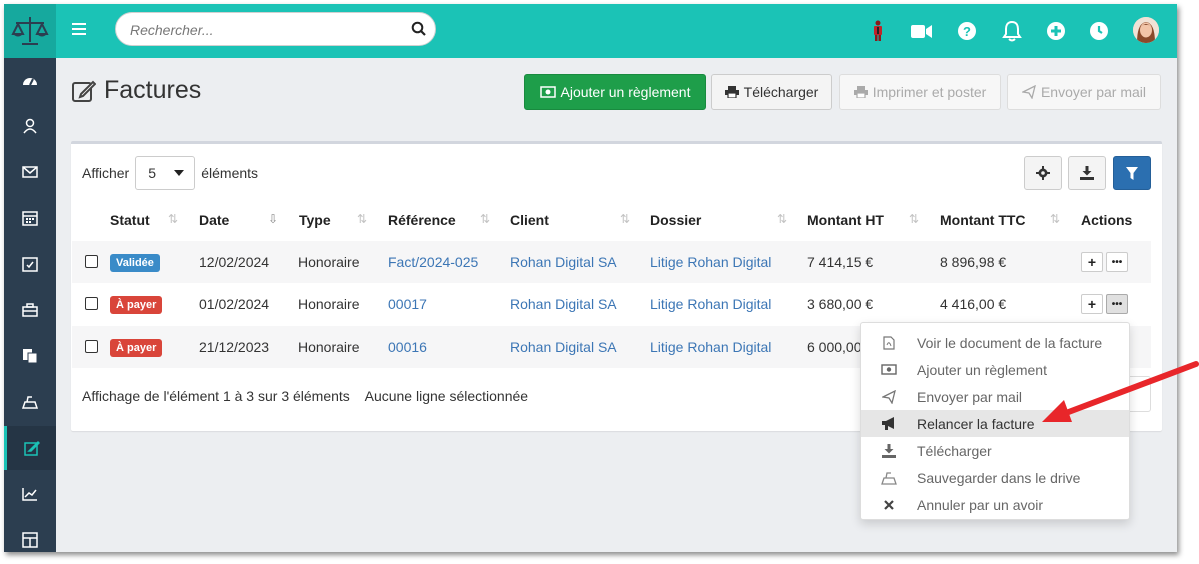 The height and width of the screenshot is (564, 1199). Describe the element at coordinates (234, 347) in the screenshot. I see `date-cell: 21/12/2023` at that location.